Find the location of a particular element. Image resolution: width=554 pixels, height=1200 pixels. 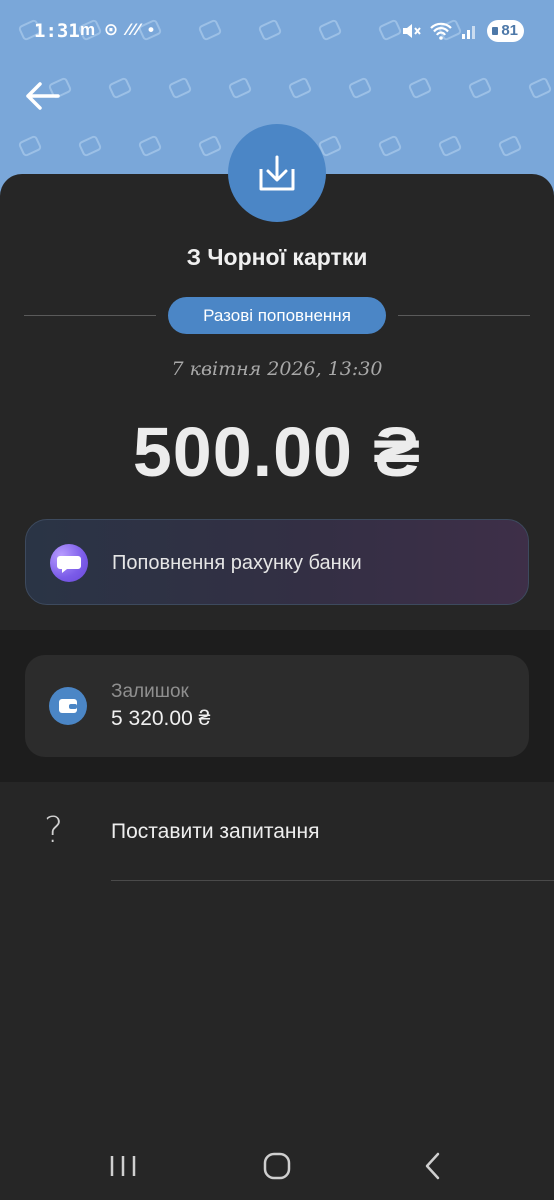

category-row: Разові поповнення is located at coordinates (277, 316).